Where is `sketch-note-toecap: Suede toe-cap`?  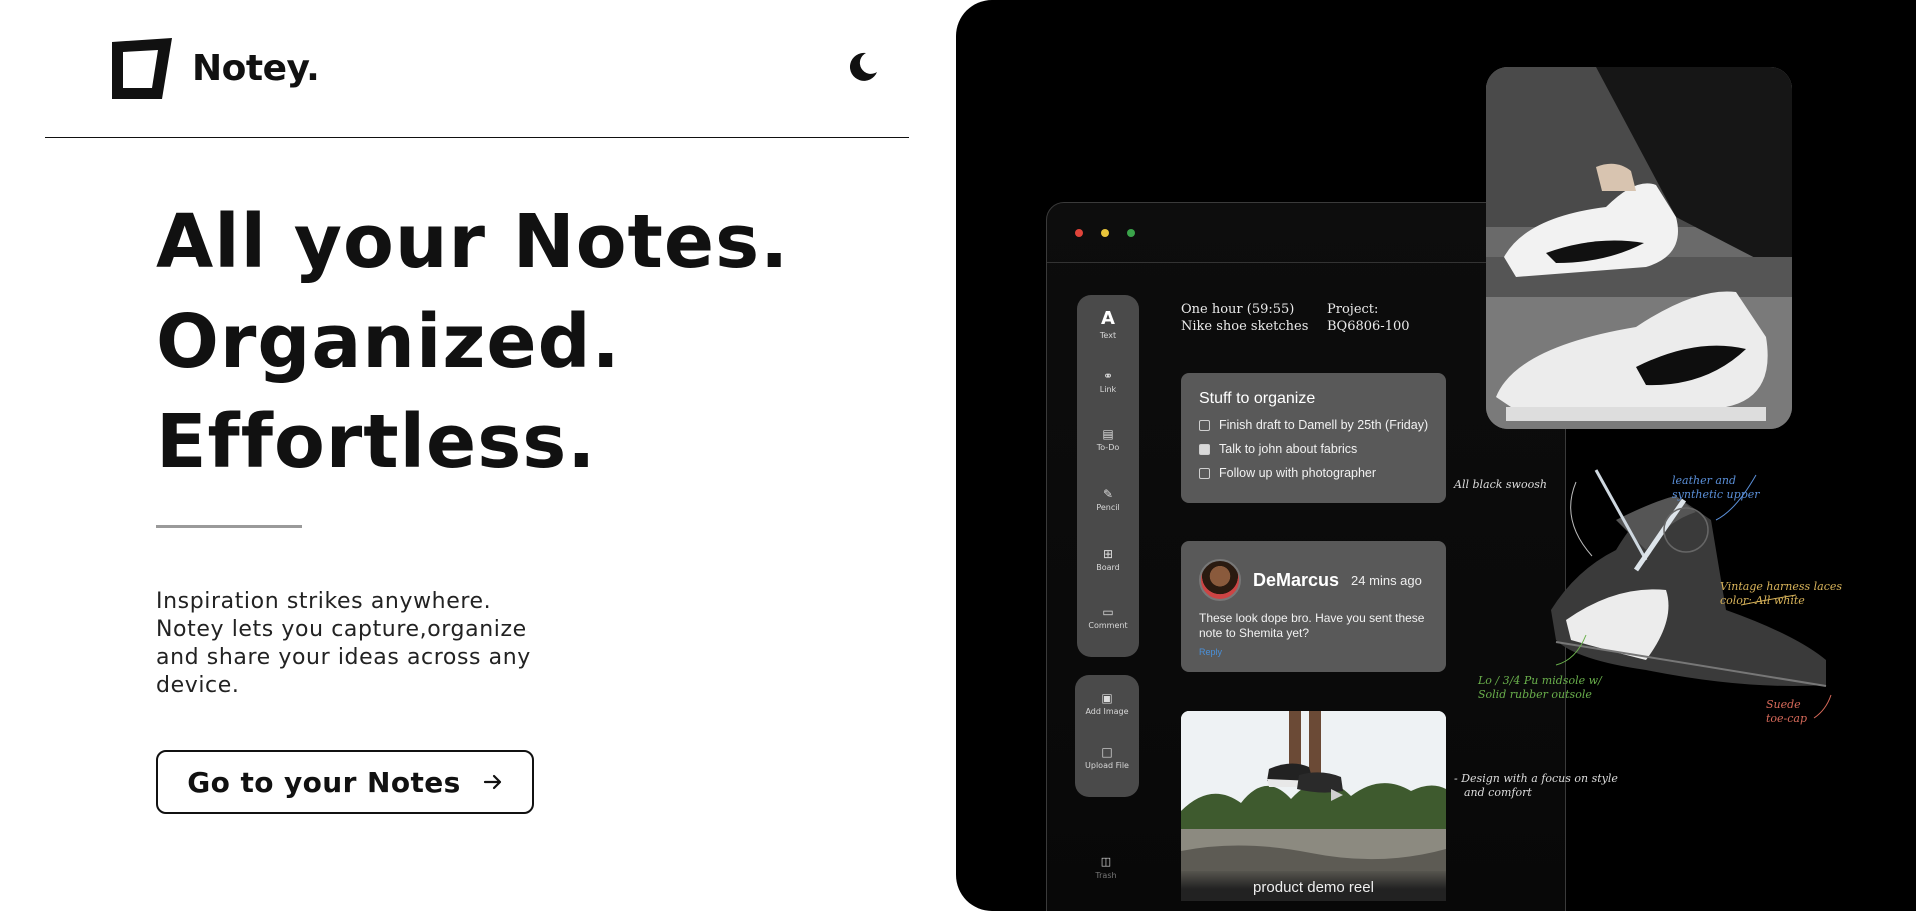
sketch-note-toecap: Suede toe-cap is located at coordinates (1786, 712).